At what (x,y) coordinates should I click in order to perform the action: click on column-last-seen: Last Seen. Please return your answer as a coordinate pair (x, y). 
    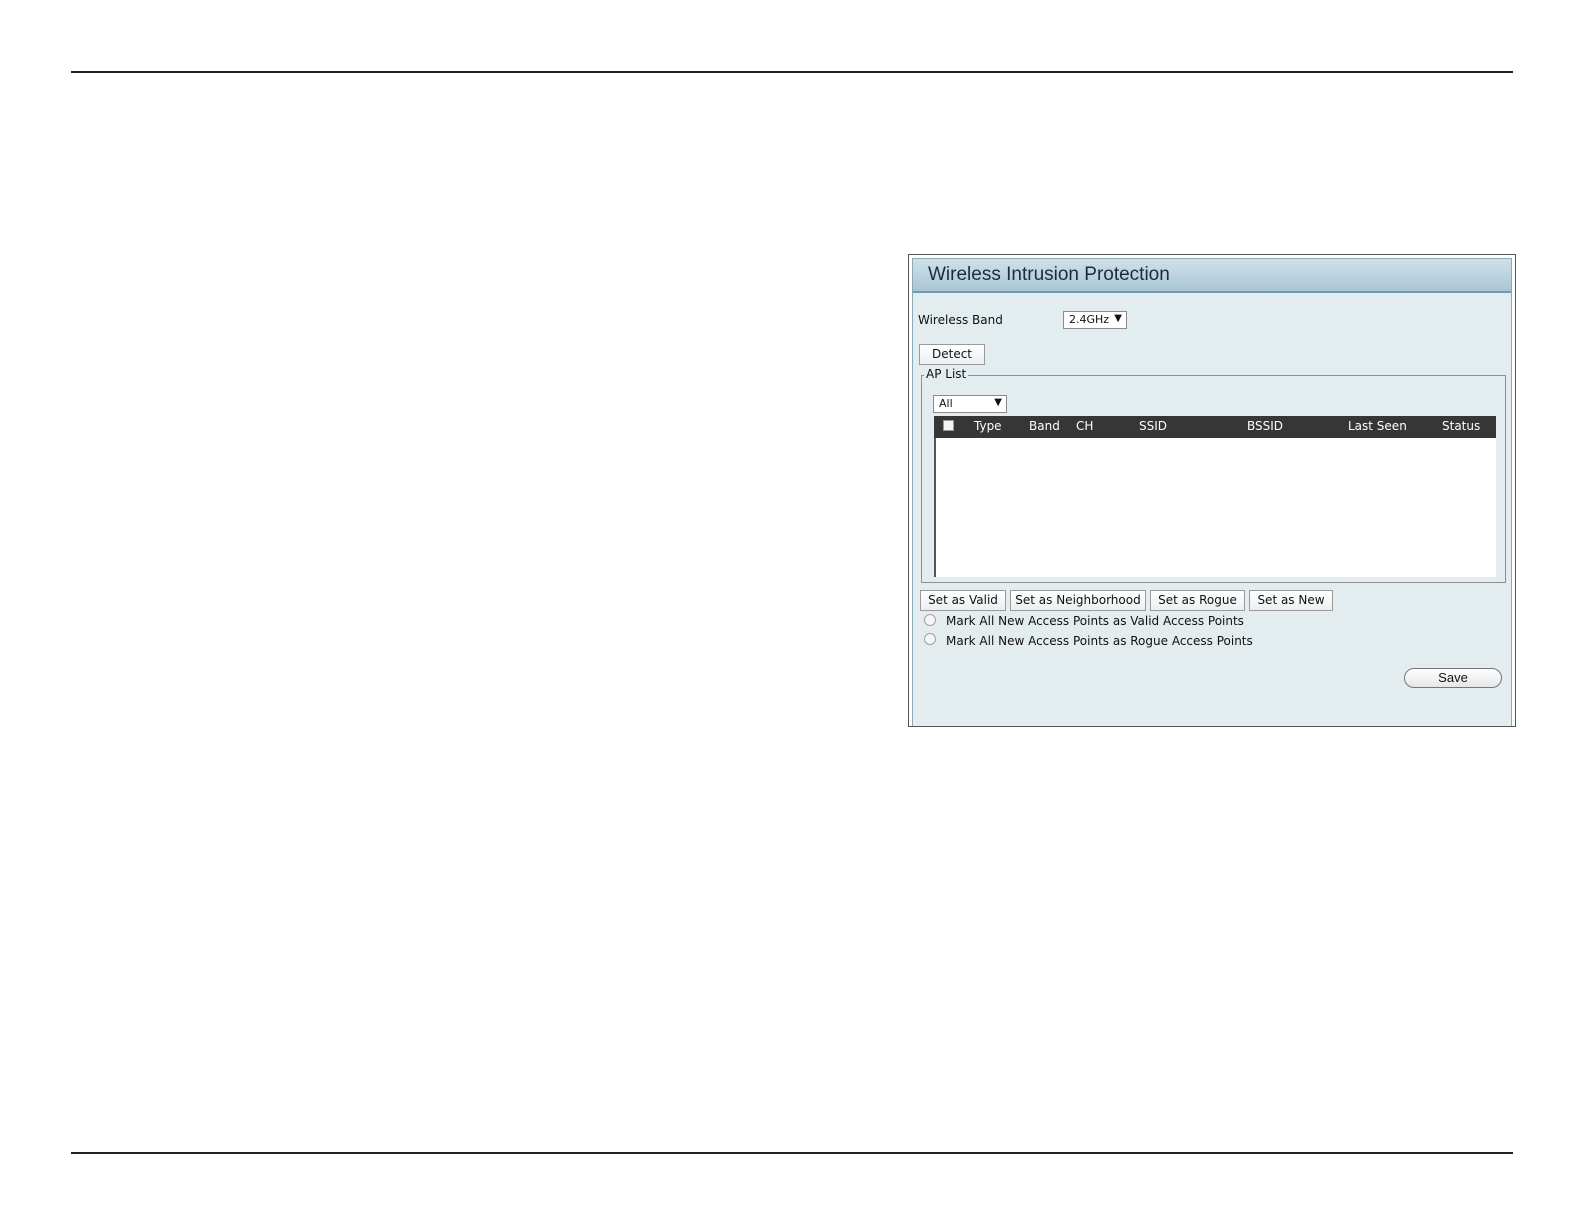
    Looking at the image, I should click on (1377, 426).